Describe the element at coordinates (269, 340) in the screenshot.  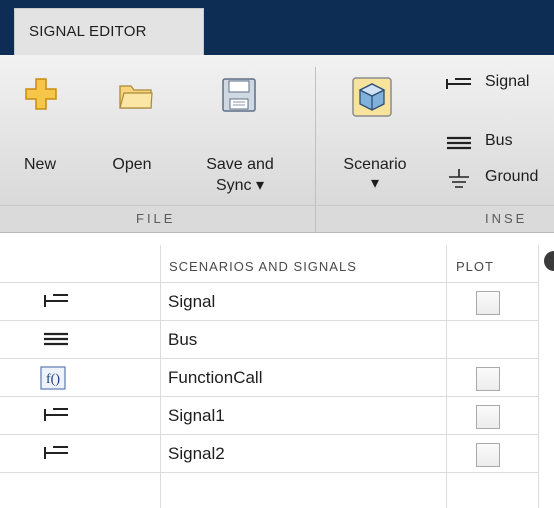
I see `table-row: Bus` at that location.